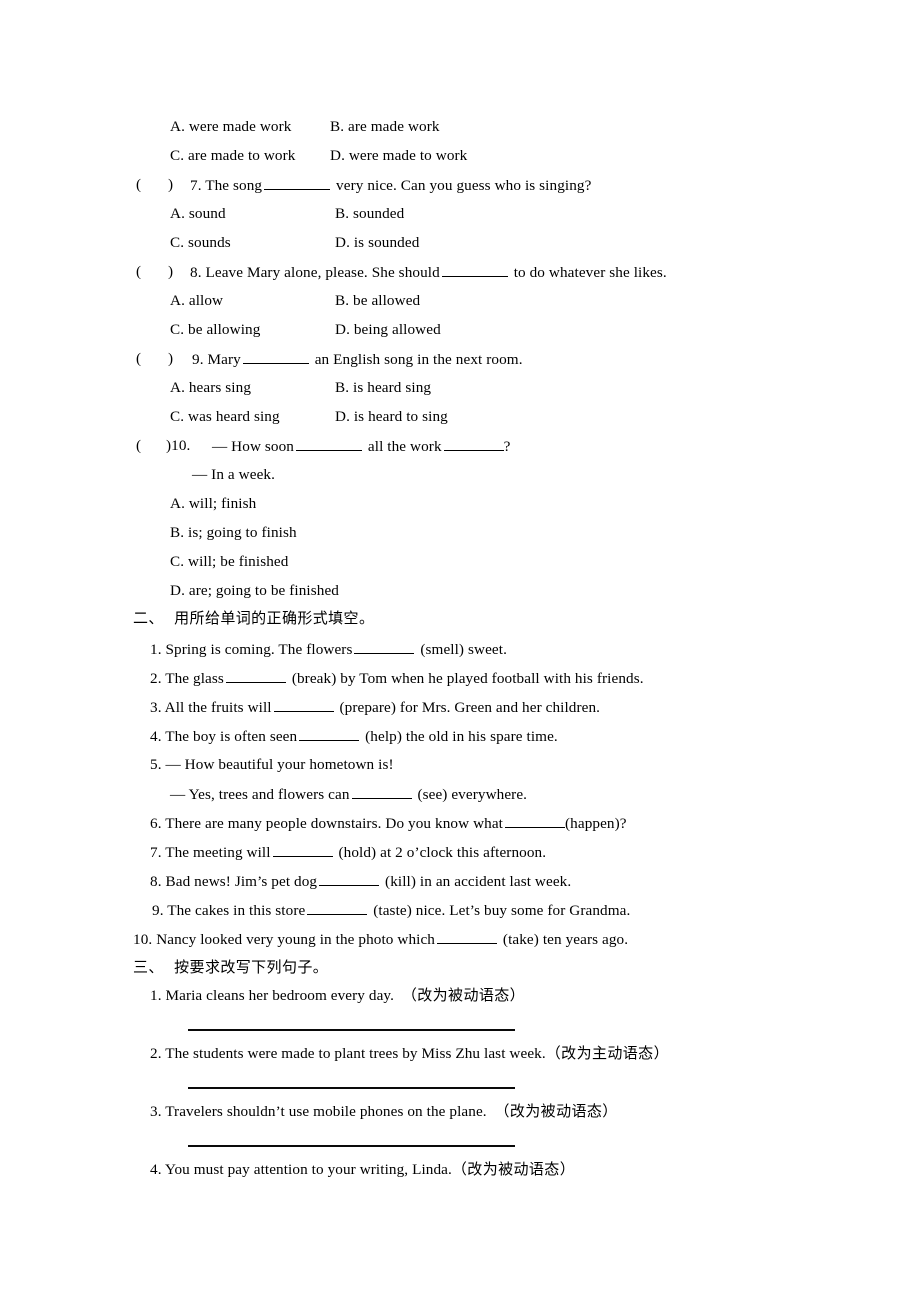  Describe the element at coordinates (236, 910) in the screenshot. I see `item-text-before: The cakes in this store` at that location.